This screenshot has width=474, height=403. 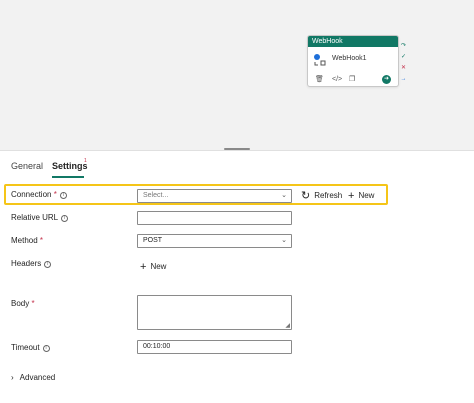 I want to click on body-textarea: ◢, so click(x=214, y=312).